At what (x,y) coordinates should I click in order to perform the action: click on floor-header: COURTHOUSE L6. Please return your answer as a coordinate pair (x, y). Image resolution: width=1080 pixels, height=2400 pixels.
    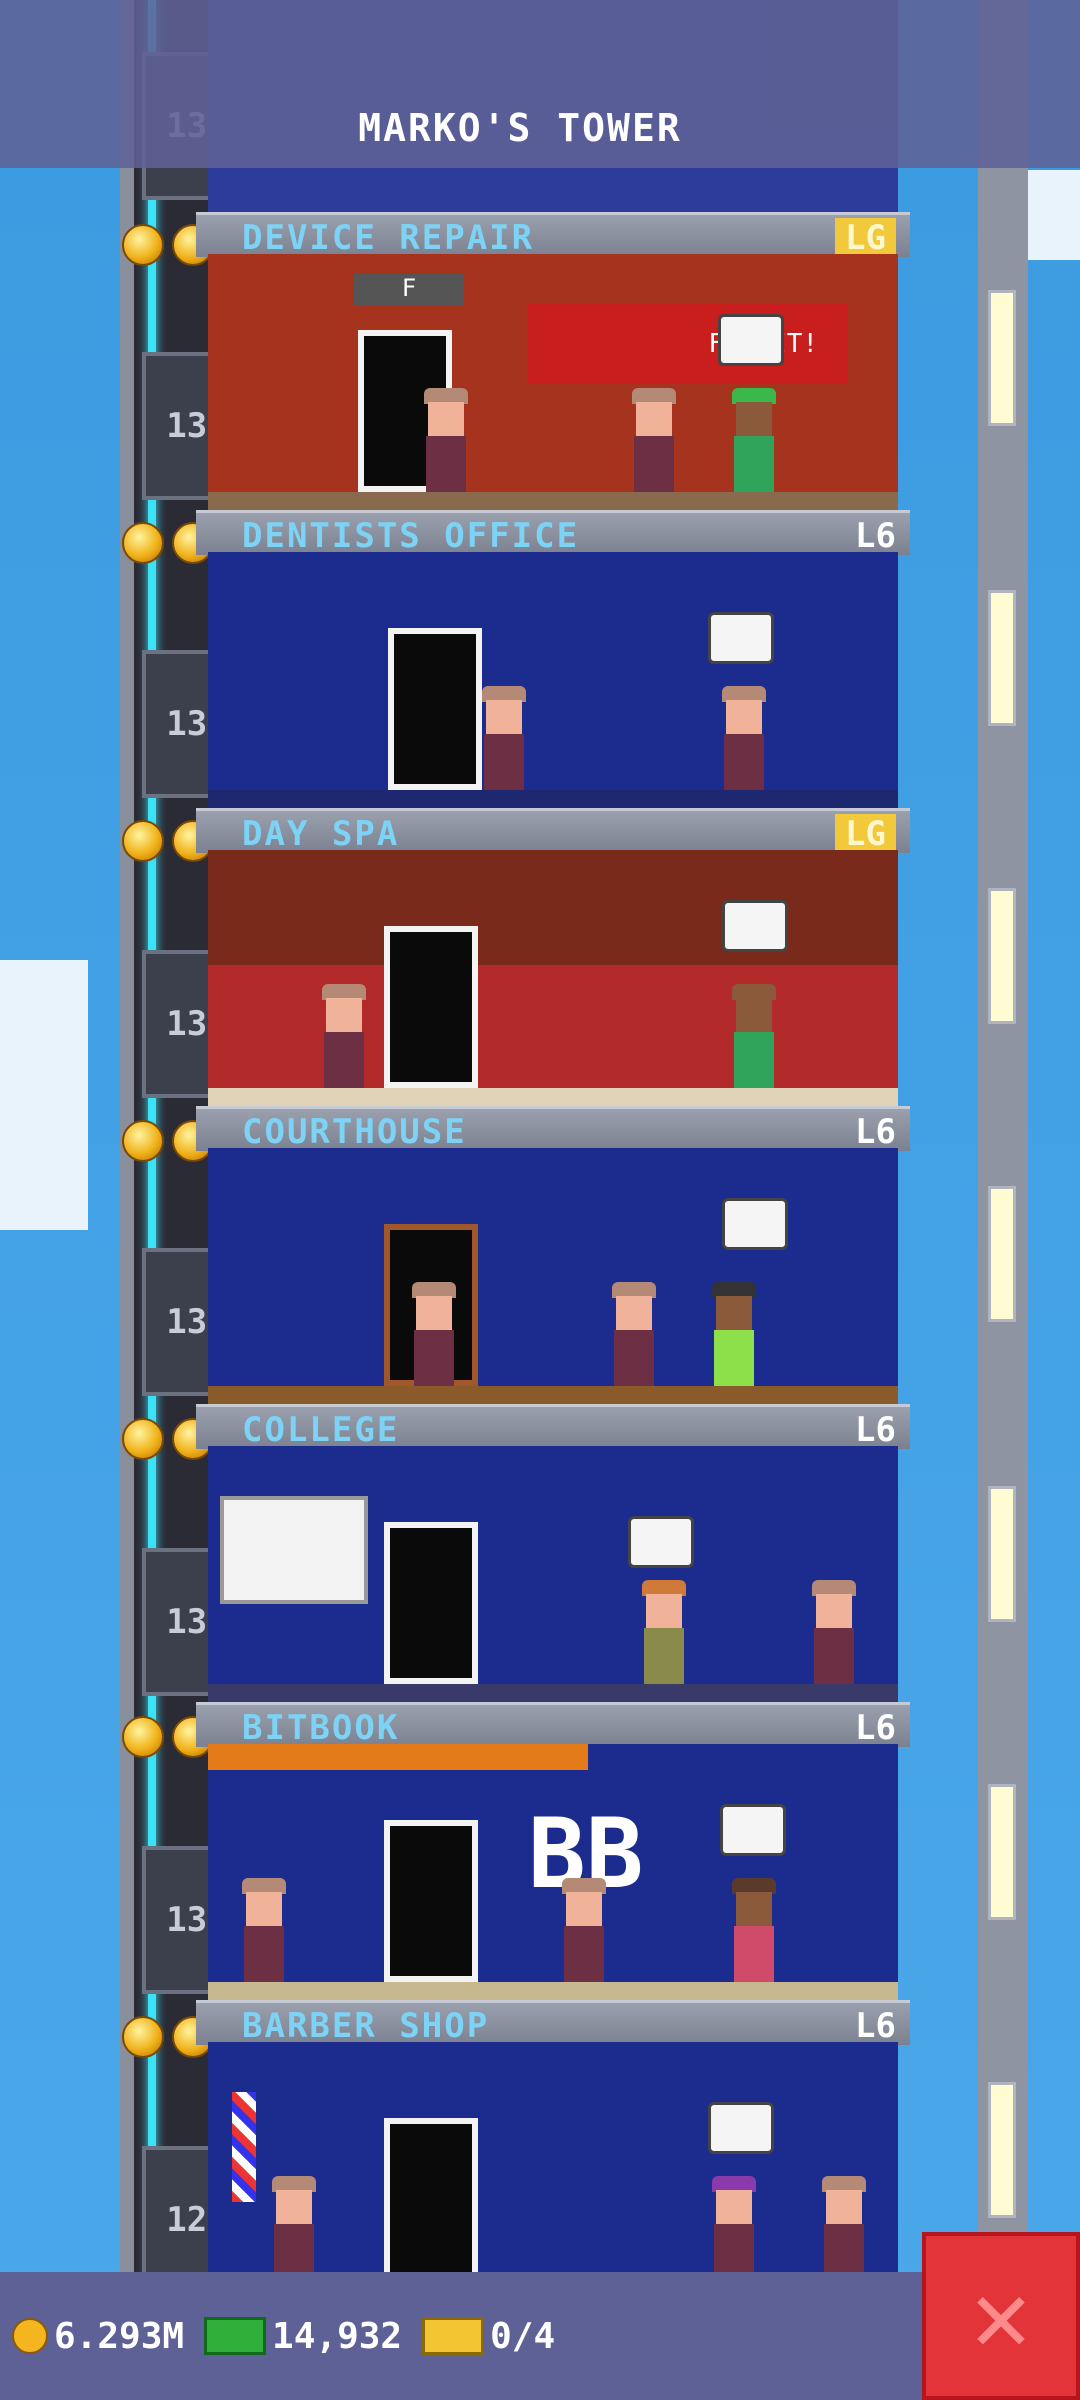
    Looking at the image, I should click on (553, 1129).